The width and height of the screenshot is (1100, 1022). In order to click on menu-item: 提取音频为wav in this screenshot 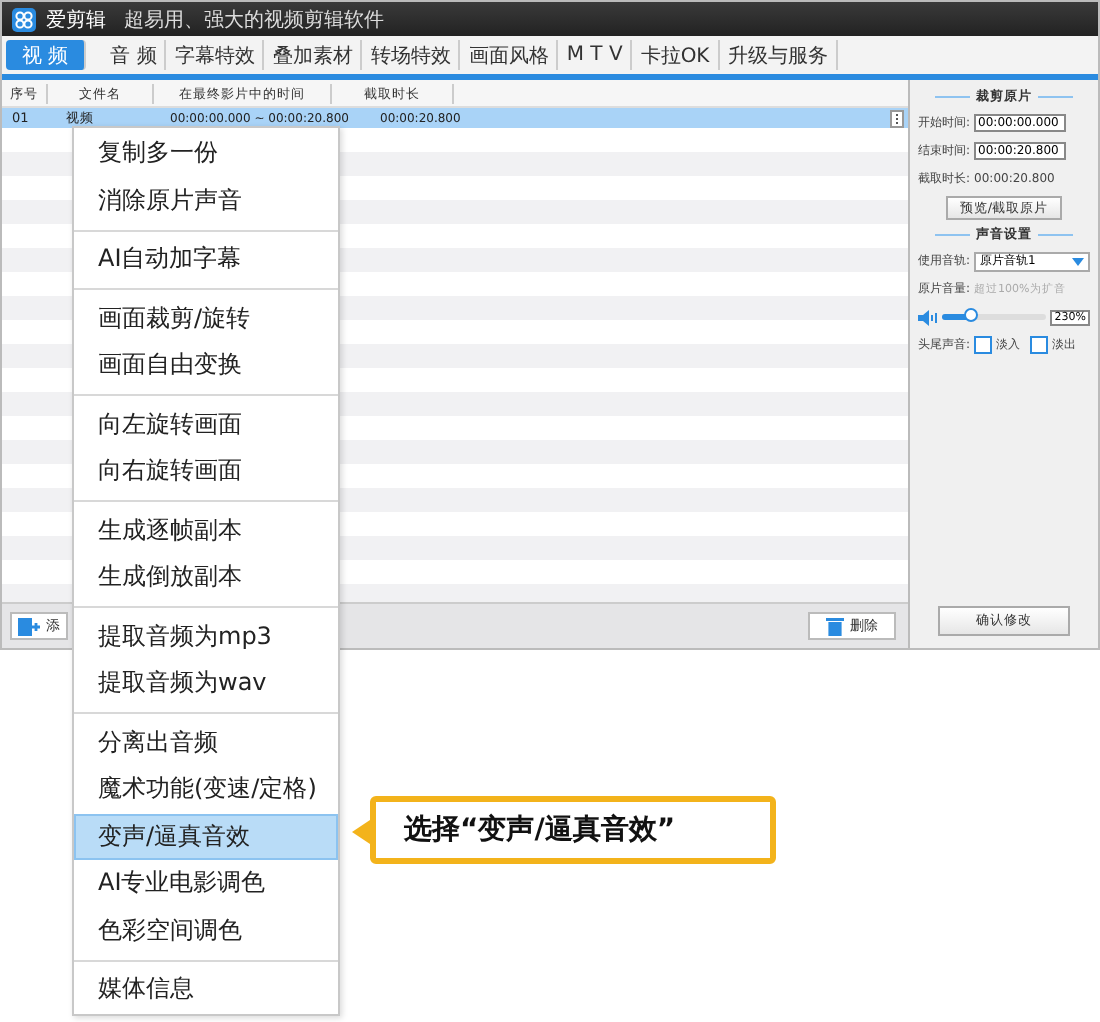, I will do `click(206, 683)`.